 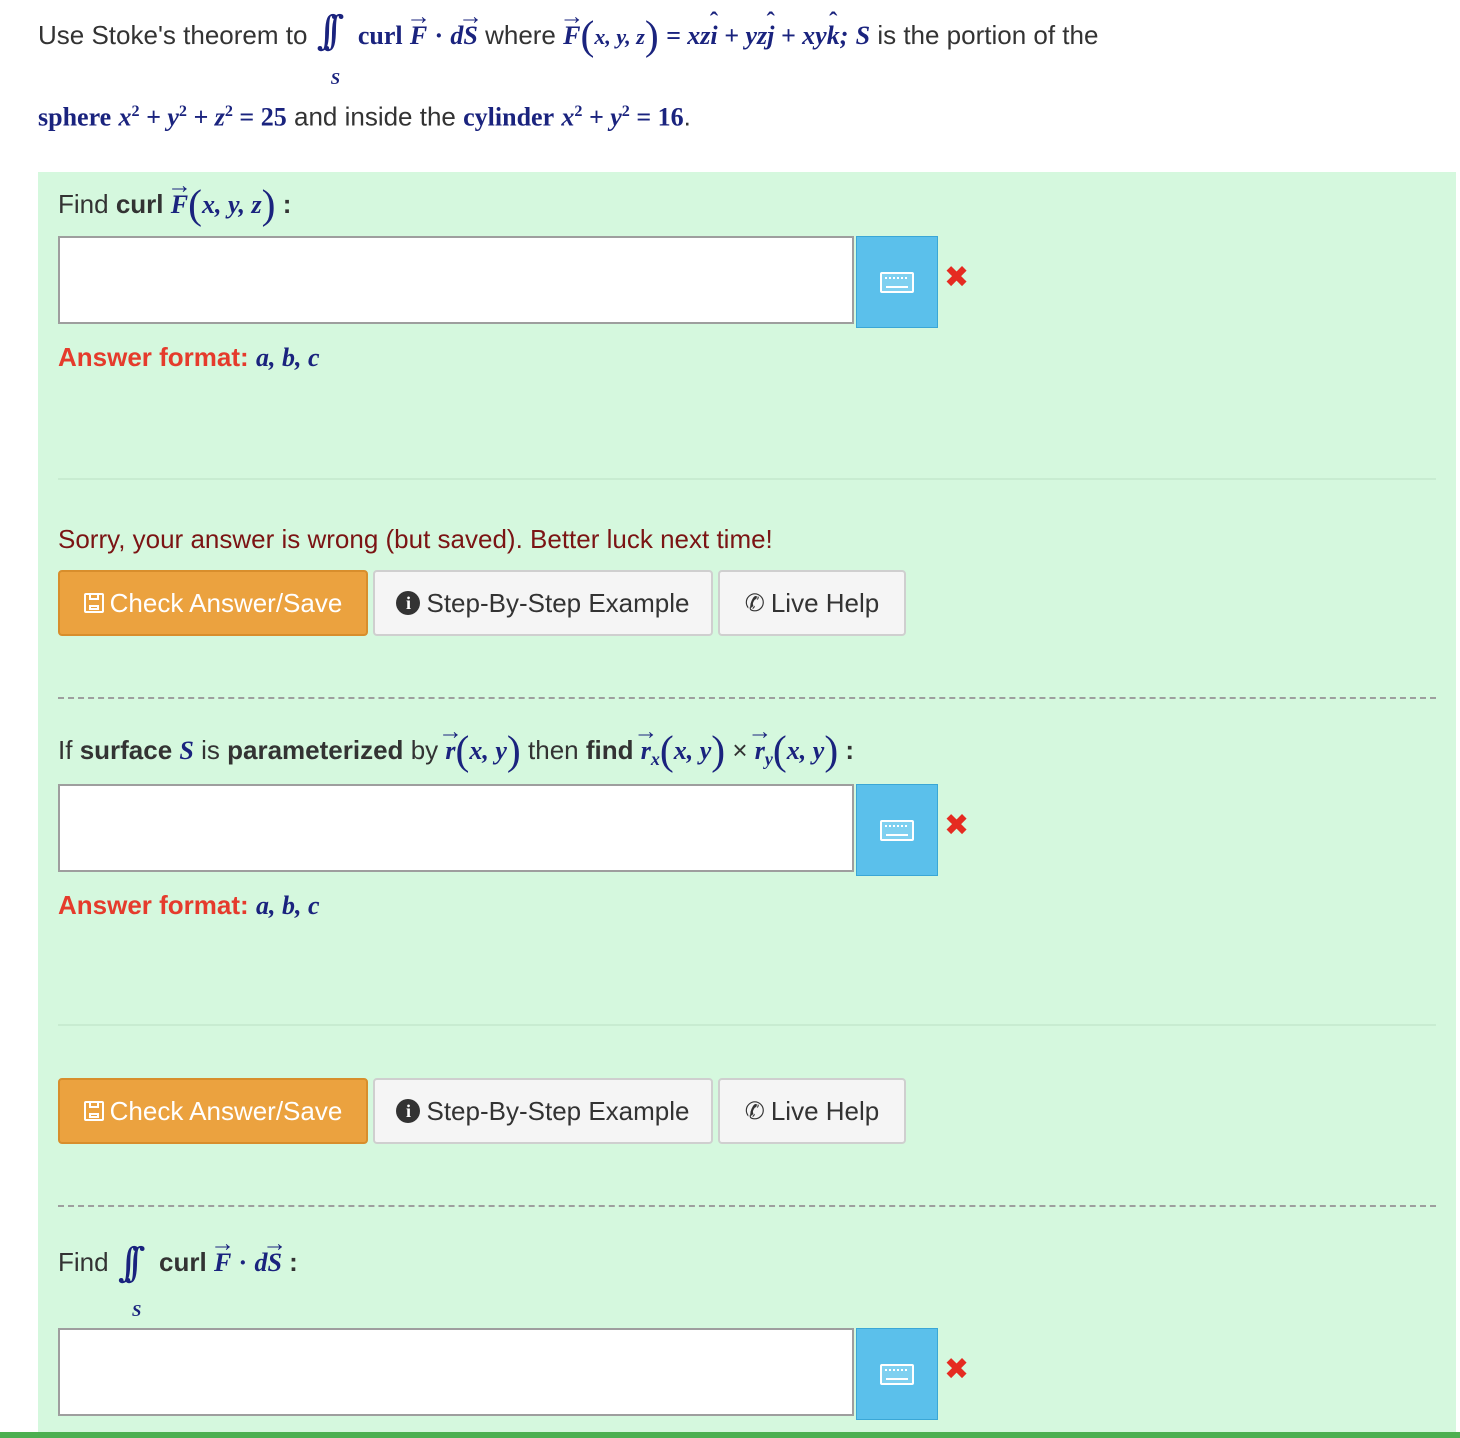 I want to click on q3-curl-word: curl, so click(x=183, y=1262).